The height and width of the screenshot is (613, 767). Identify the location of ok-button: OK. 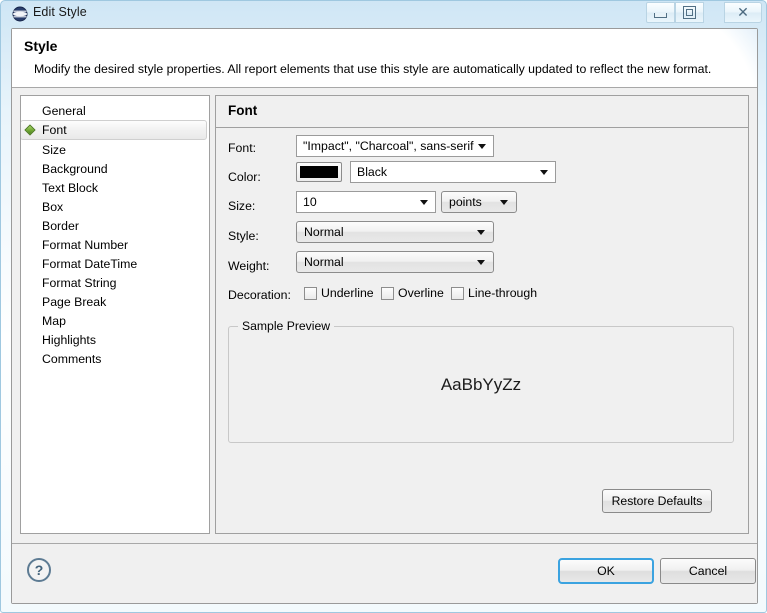
(606, 571).